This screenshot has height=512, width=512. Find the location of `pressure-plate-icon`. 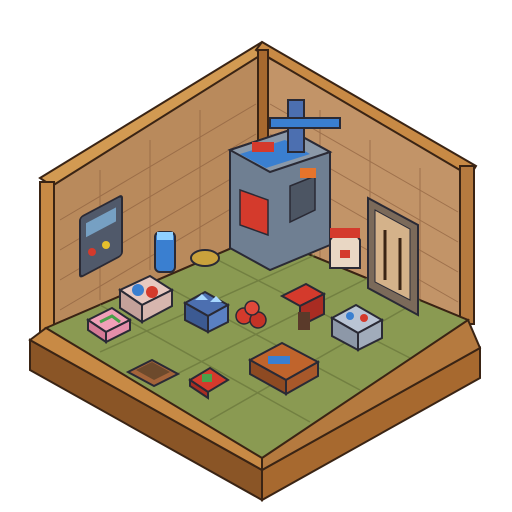

pressure-plate-icon is located at coordinates (205, 258).